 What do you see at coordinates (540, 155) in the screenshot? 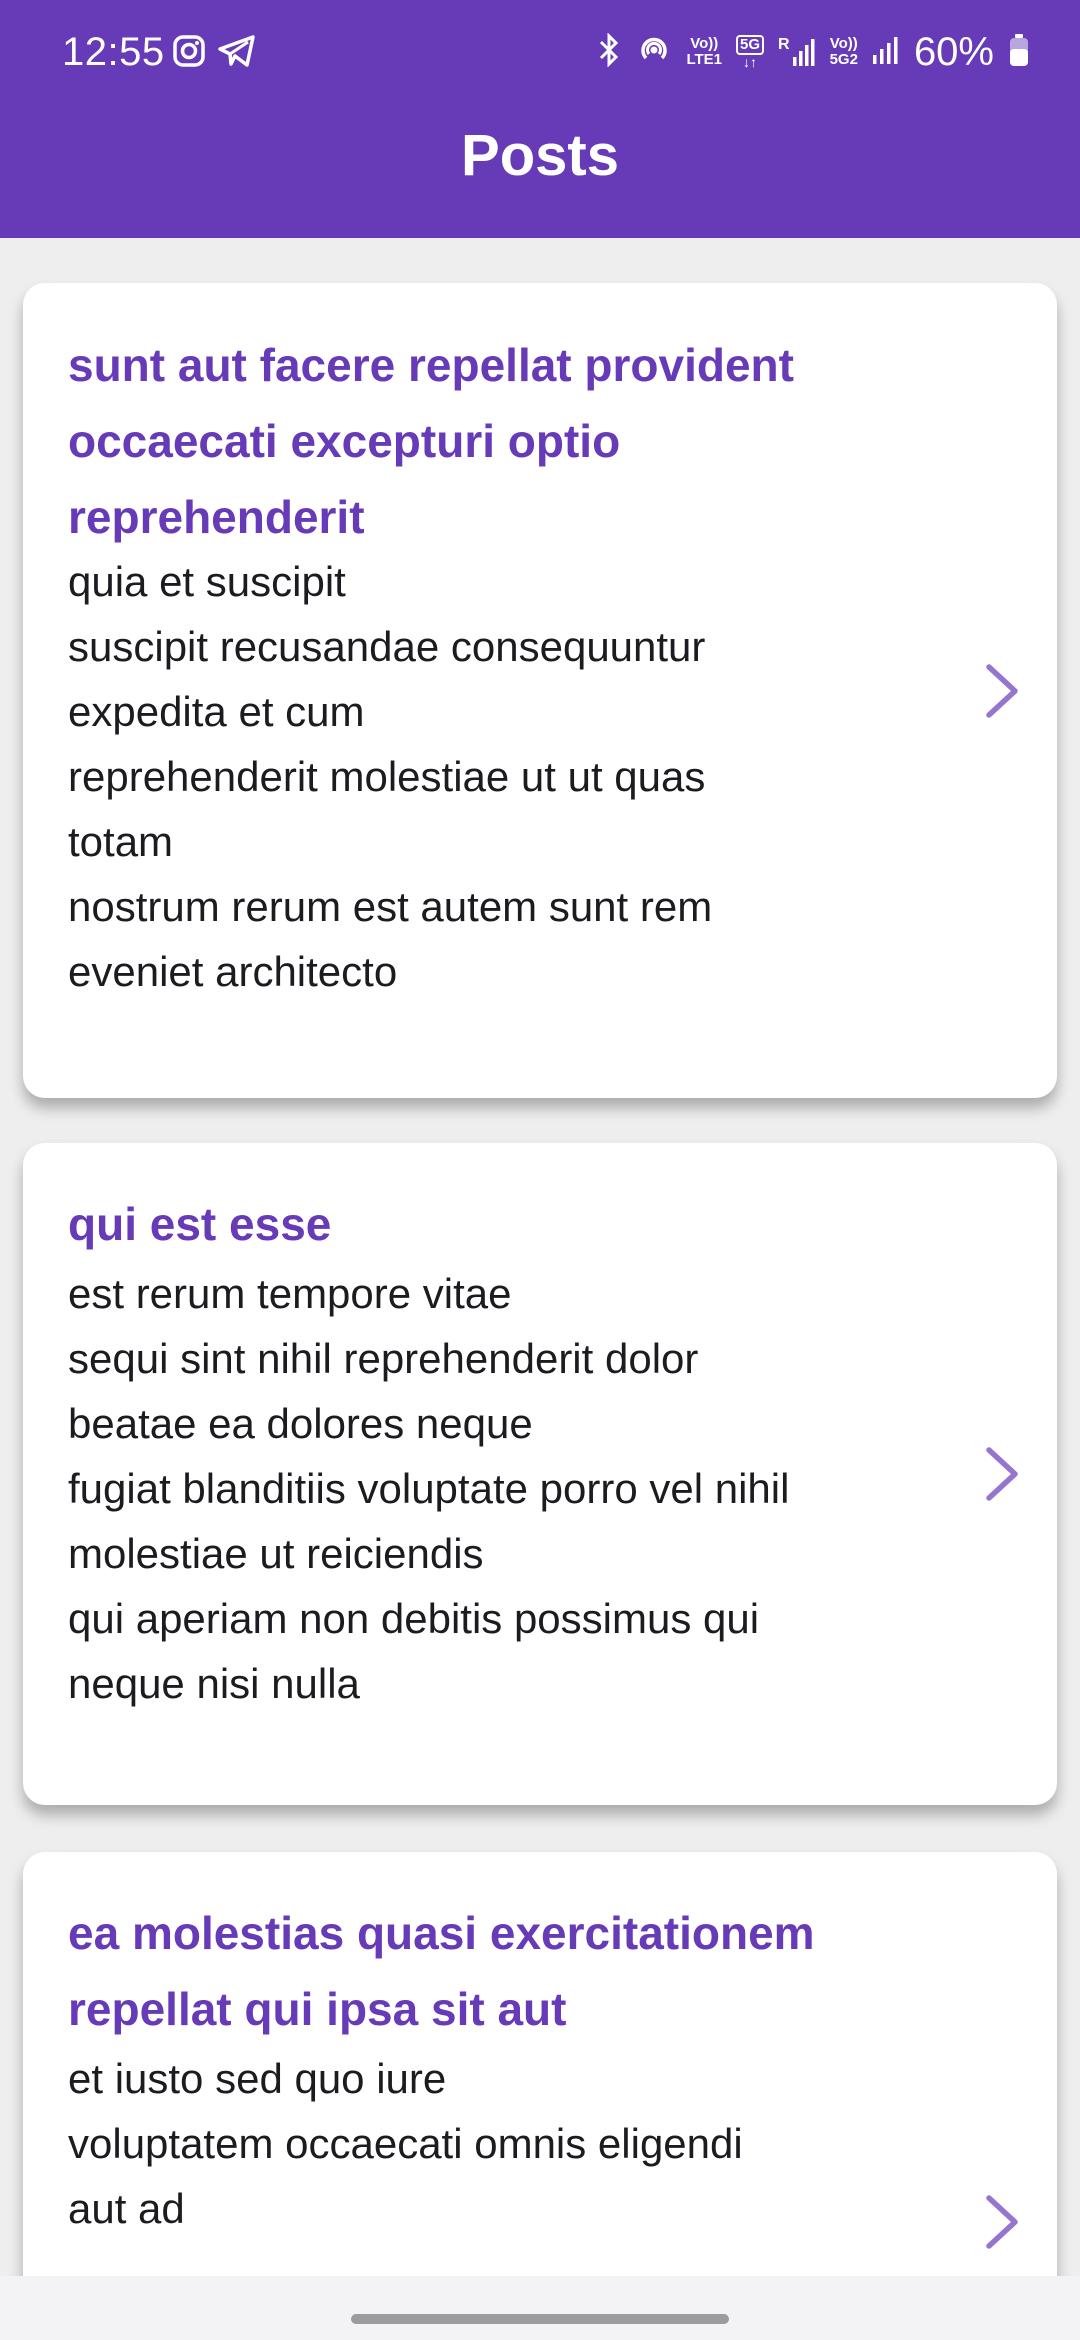
I see `page-title: Posts` at bounding box center [540, 155].